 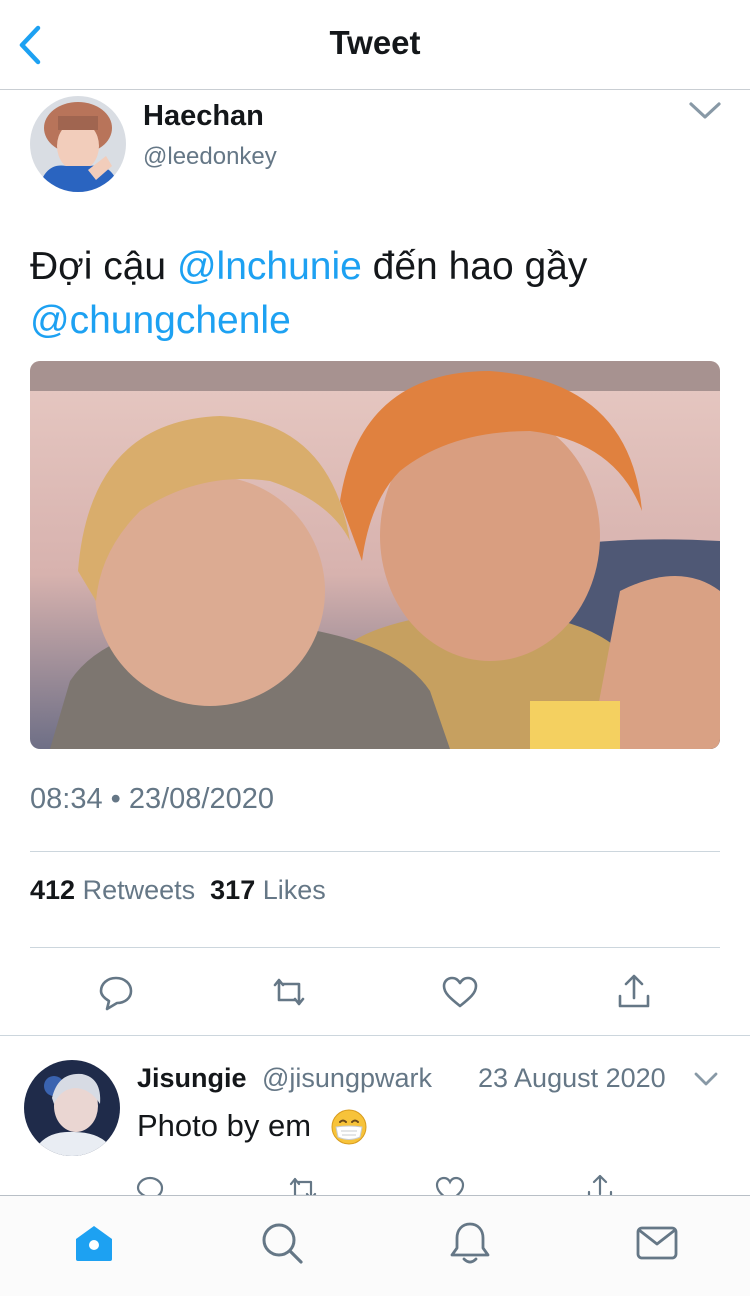 I want to click on reply-button, so click(x=116, y=992).